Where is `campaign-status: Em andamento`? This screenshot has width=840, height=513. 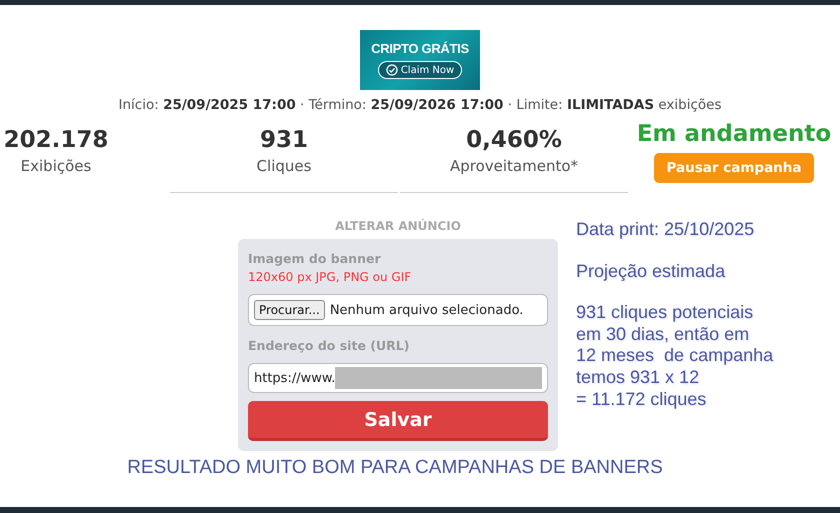 campaign-status: Em andamento is located at coordinates (734, 134).